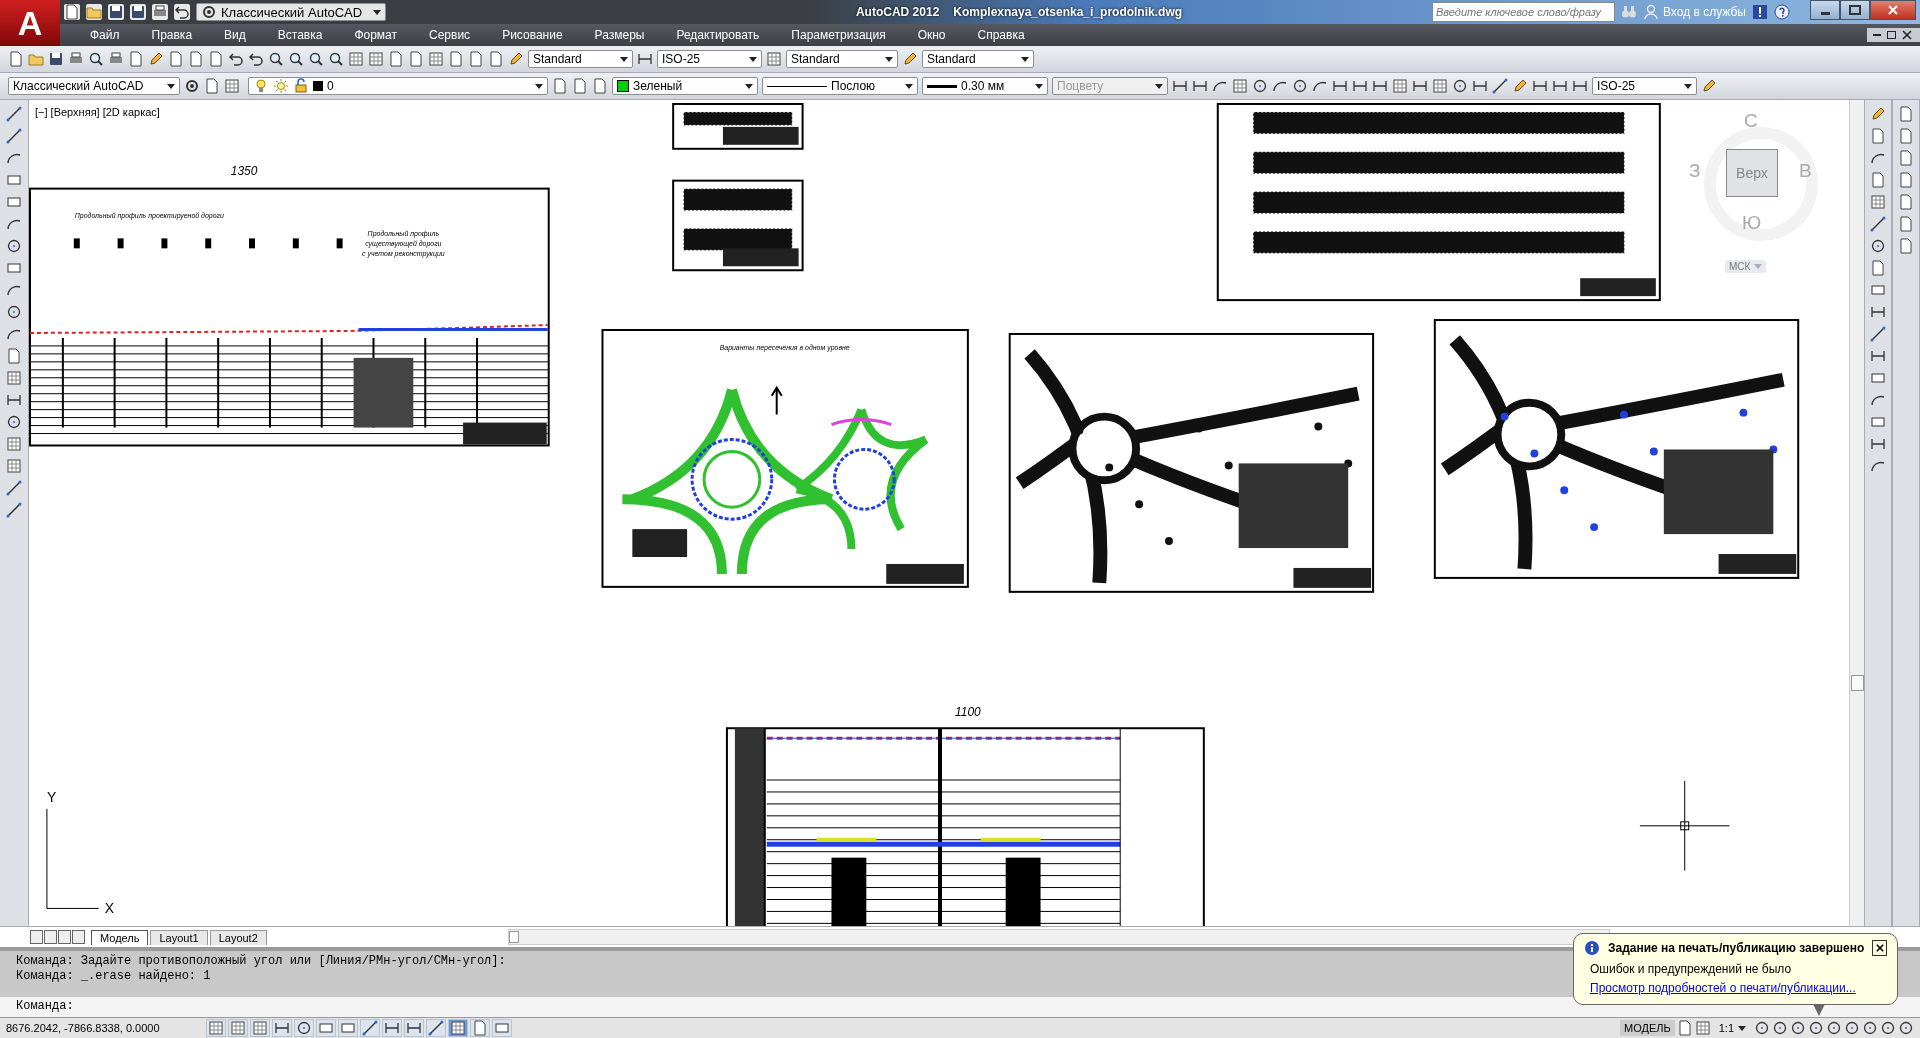 Image resolution: width=1920 pixels, height=1038 pixels. I want to click on search-field: Введите ключевое слово/фразу, so click(1523, 12).